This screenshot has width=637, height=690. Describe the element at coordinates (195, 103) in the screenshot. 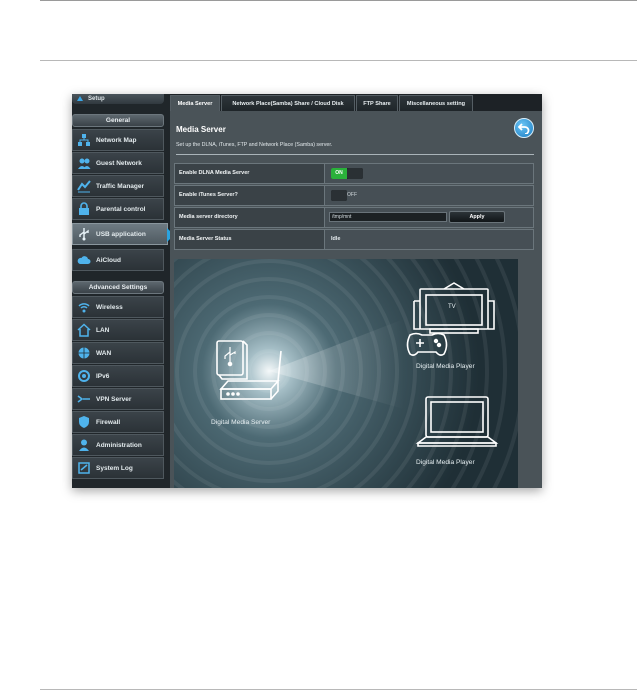

I see `tab-media-server: Media Server` at that location.